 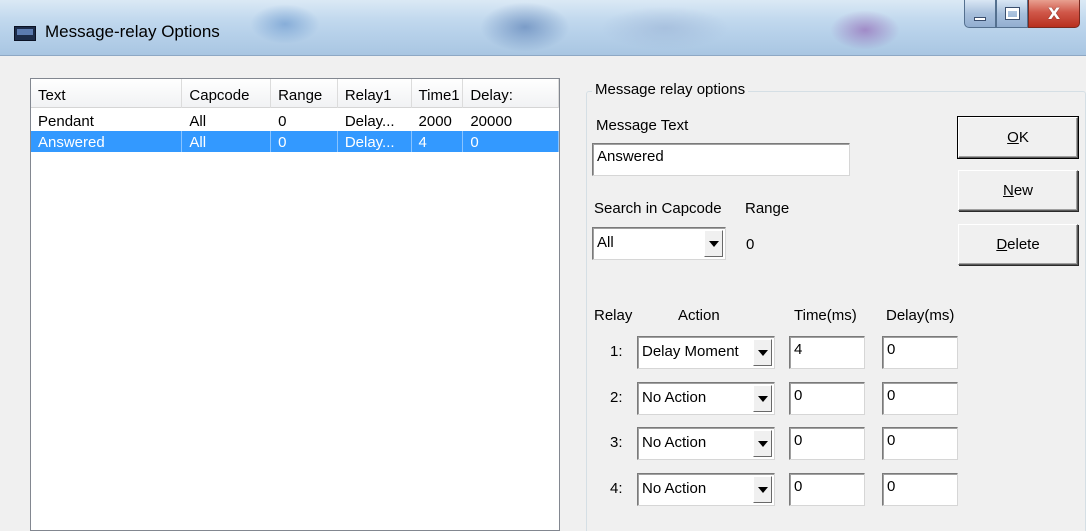 What do you see at coordinates (107, 141) in the screenshot?
I see `cell-text: Answered` at bounding box center [107, 141].